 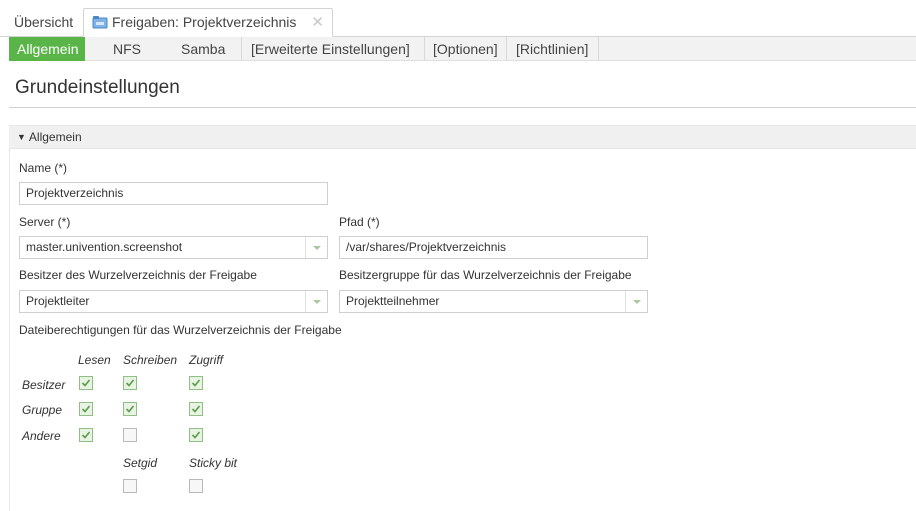 I want to click on perm-row-owner: Besitzer, so click(x=44, y=385).